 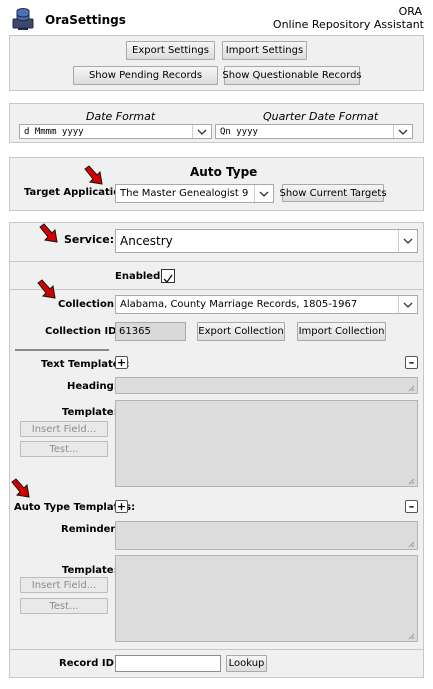 What do you see at coordinates (348, 24) in the screenshot?
I see `brand-long: Online Repository Assistant` at bounding box center [348, 24].